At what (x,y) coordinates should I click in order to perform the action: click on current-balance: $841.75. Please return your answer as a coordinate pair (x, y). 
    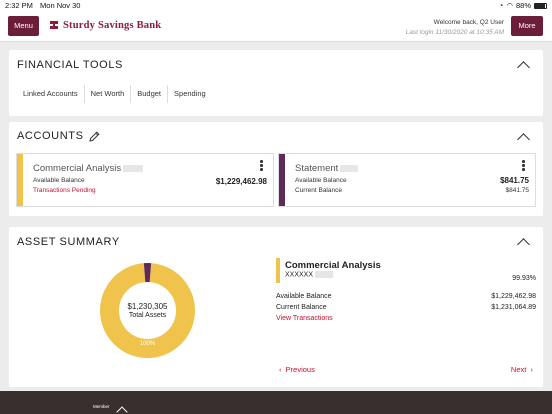
    Looking at the image, I should click on (517, 190).